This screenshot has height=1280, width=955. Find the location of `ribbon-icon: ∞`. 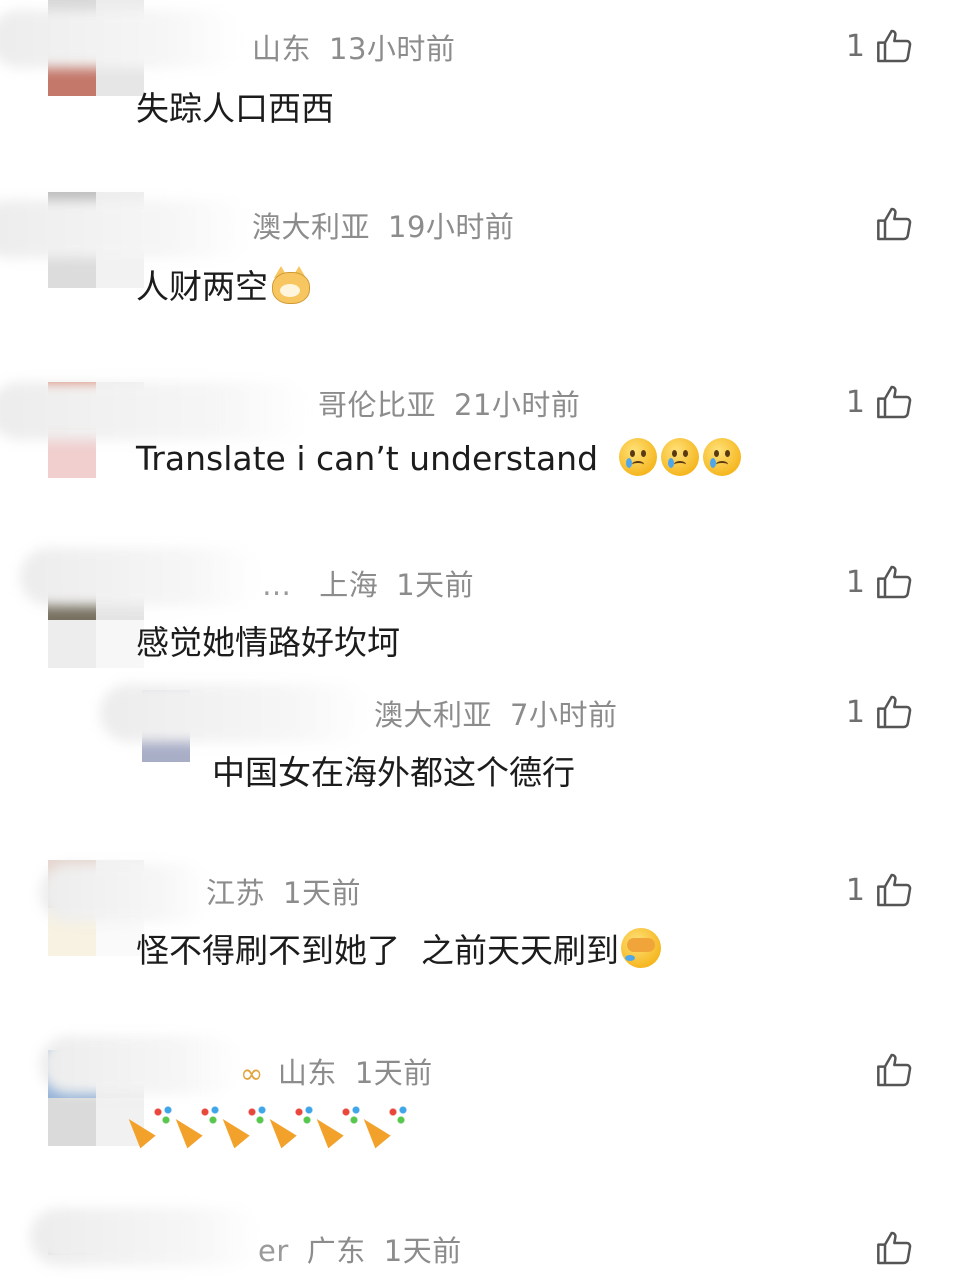

ribbon-icon: ∞ is located at coordinates (252, 1073).